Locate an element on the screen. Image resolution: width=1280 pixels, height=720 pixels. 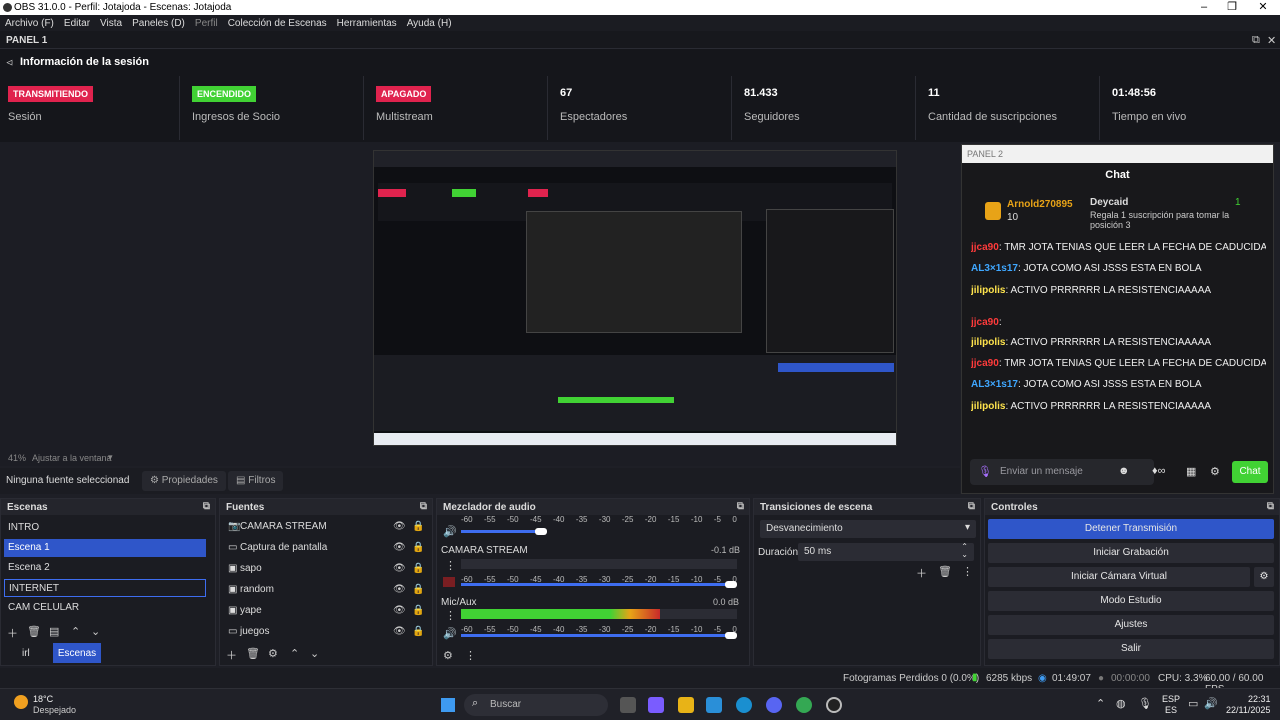
tab-scenes: Escenas is located at coordinates (77, 653).